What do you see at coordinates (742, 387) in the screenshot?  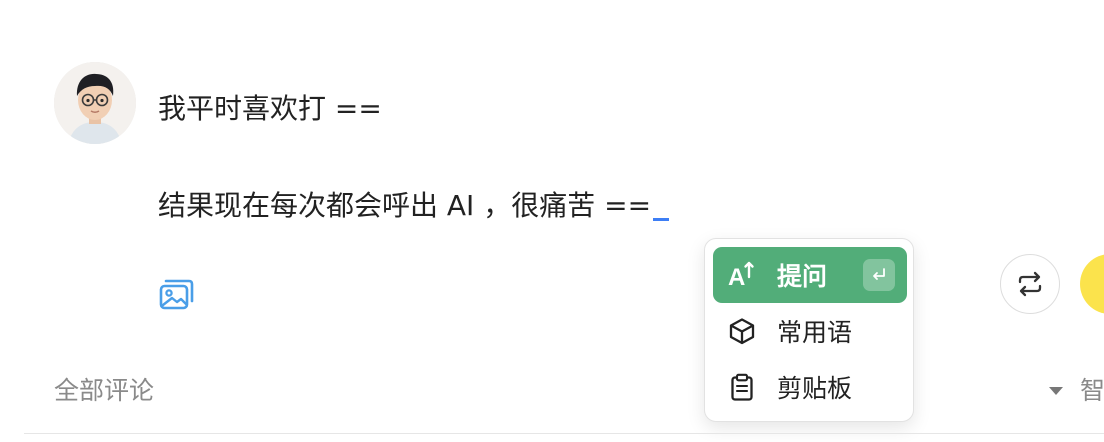 I see `clipboard-icon` at bounding box center [742, 387].